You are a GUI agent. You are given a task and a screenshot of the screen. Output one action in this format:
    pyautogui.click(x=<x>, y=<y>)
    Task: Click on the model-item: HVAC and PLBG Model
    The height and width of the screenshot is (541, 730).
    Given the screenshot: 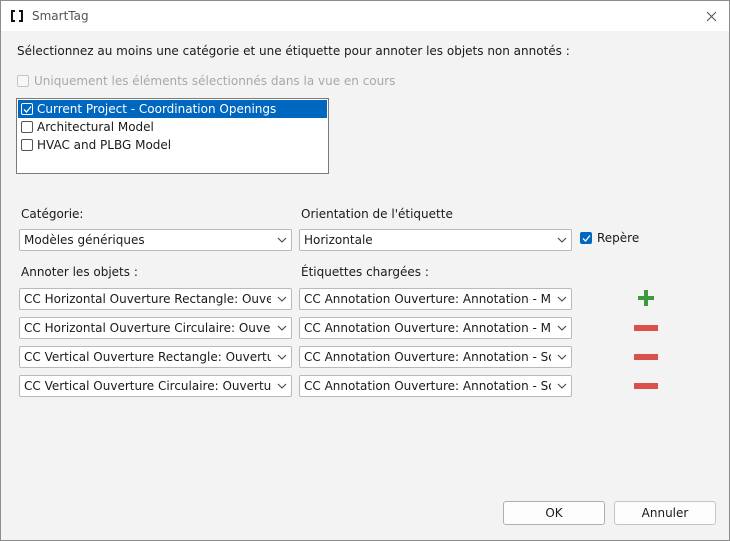 What is the action you would take?
    pyautogui.click(x=172, y=145)
    